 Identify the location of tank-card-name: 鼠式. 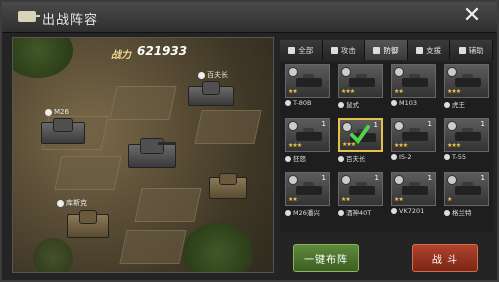
(360, 104).